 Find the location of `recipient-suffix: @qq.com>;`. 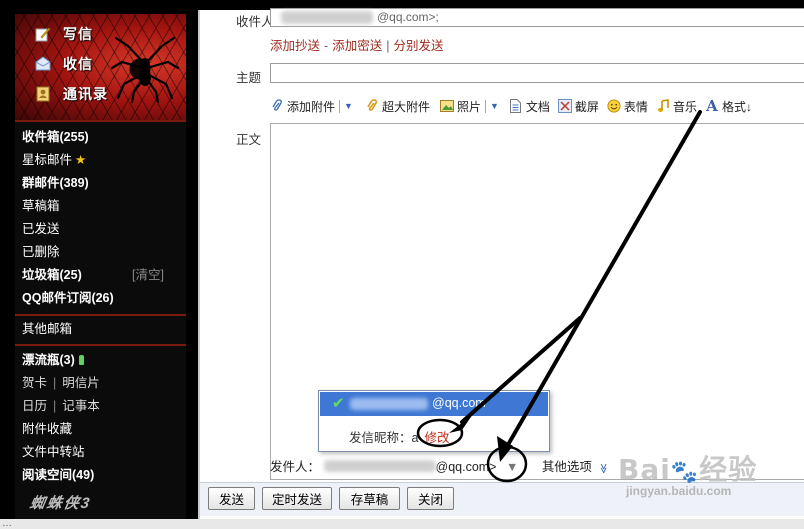

recipient-suffix: @qq.com>; is located at coordinates (408, 17).